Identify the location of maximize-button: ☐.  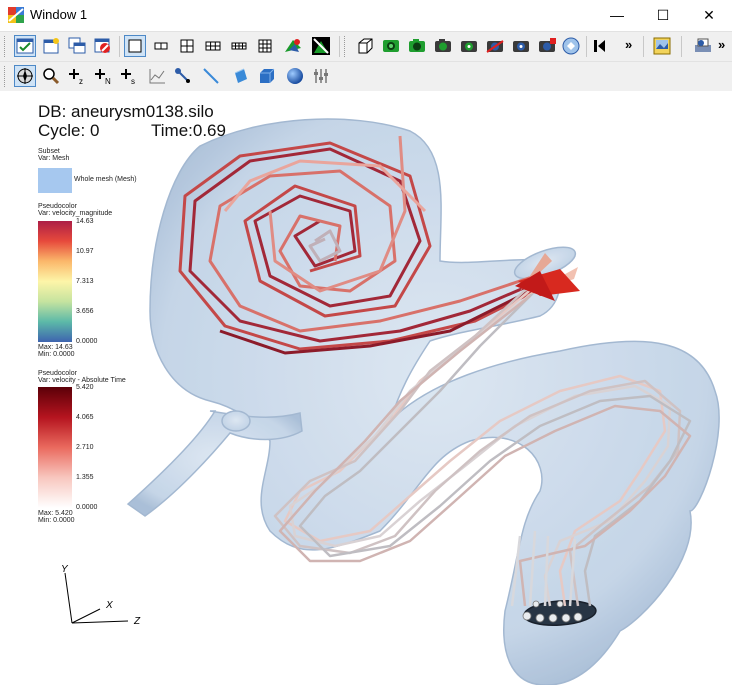
(663, 15).